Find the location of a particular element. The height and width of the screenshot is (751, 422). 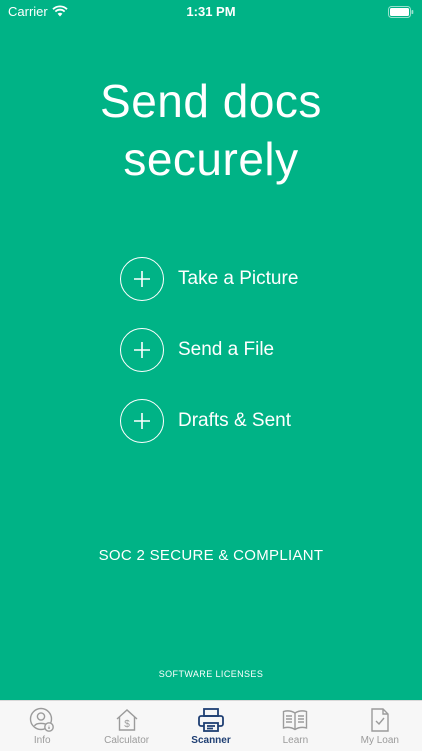

user-info-icon is located at coordinates (42, 720).